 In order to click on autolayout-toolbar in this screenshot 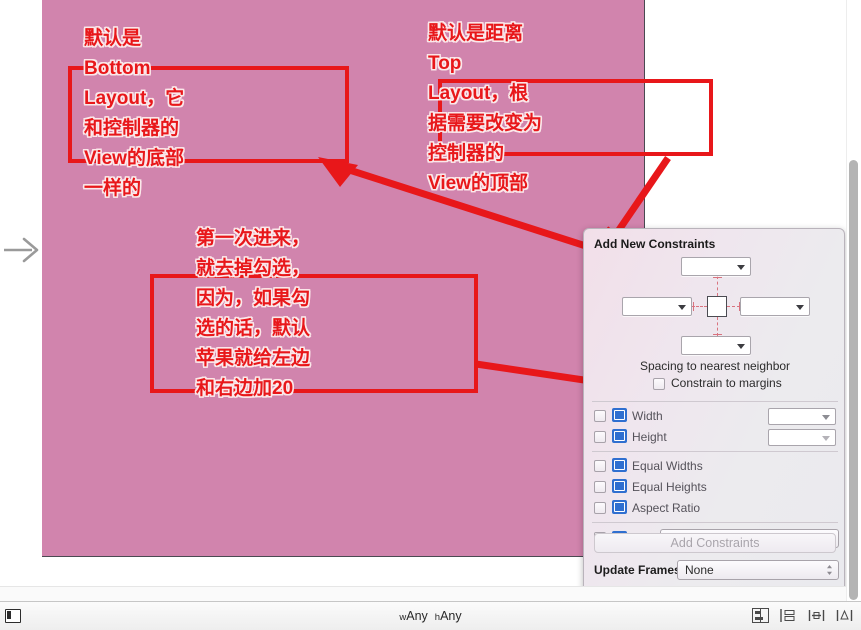, I will do `click(802, 615)`.